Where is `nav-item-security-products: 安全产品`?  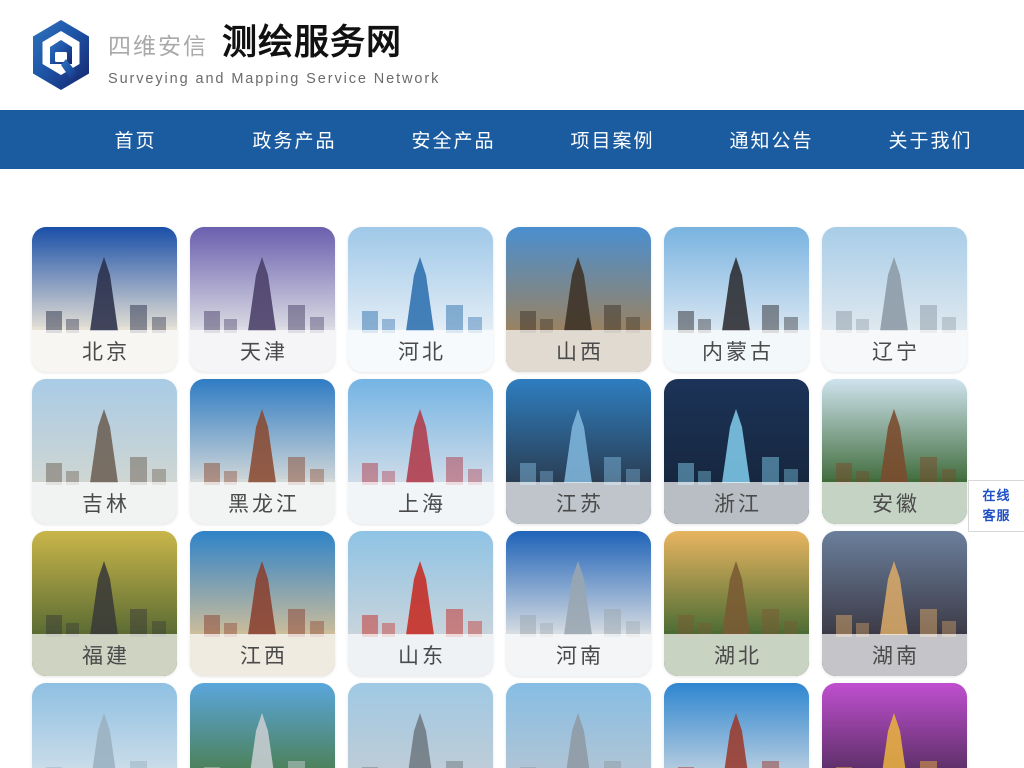 nav-item-security-products: 安全产品 is located at coordinates (453, 139).